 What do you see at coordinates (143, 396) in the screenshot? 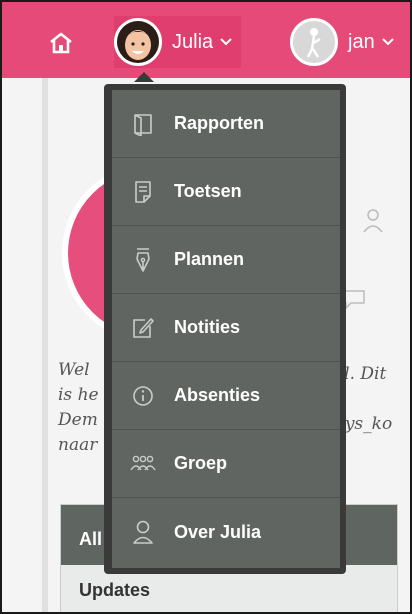
I see `info-icon` at bounding box center [143, 396].